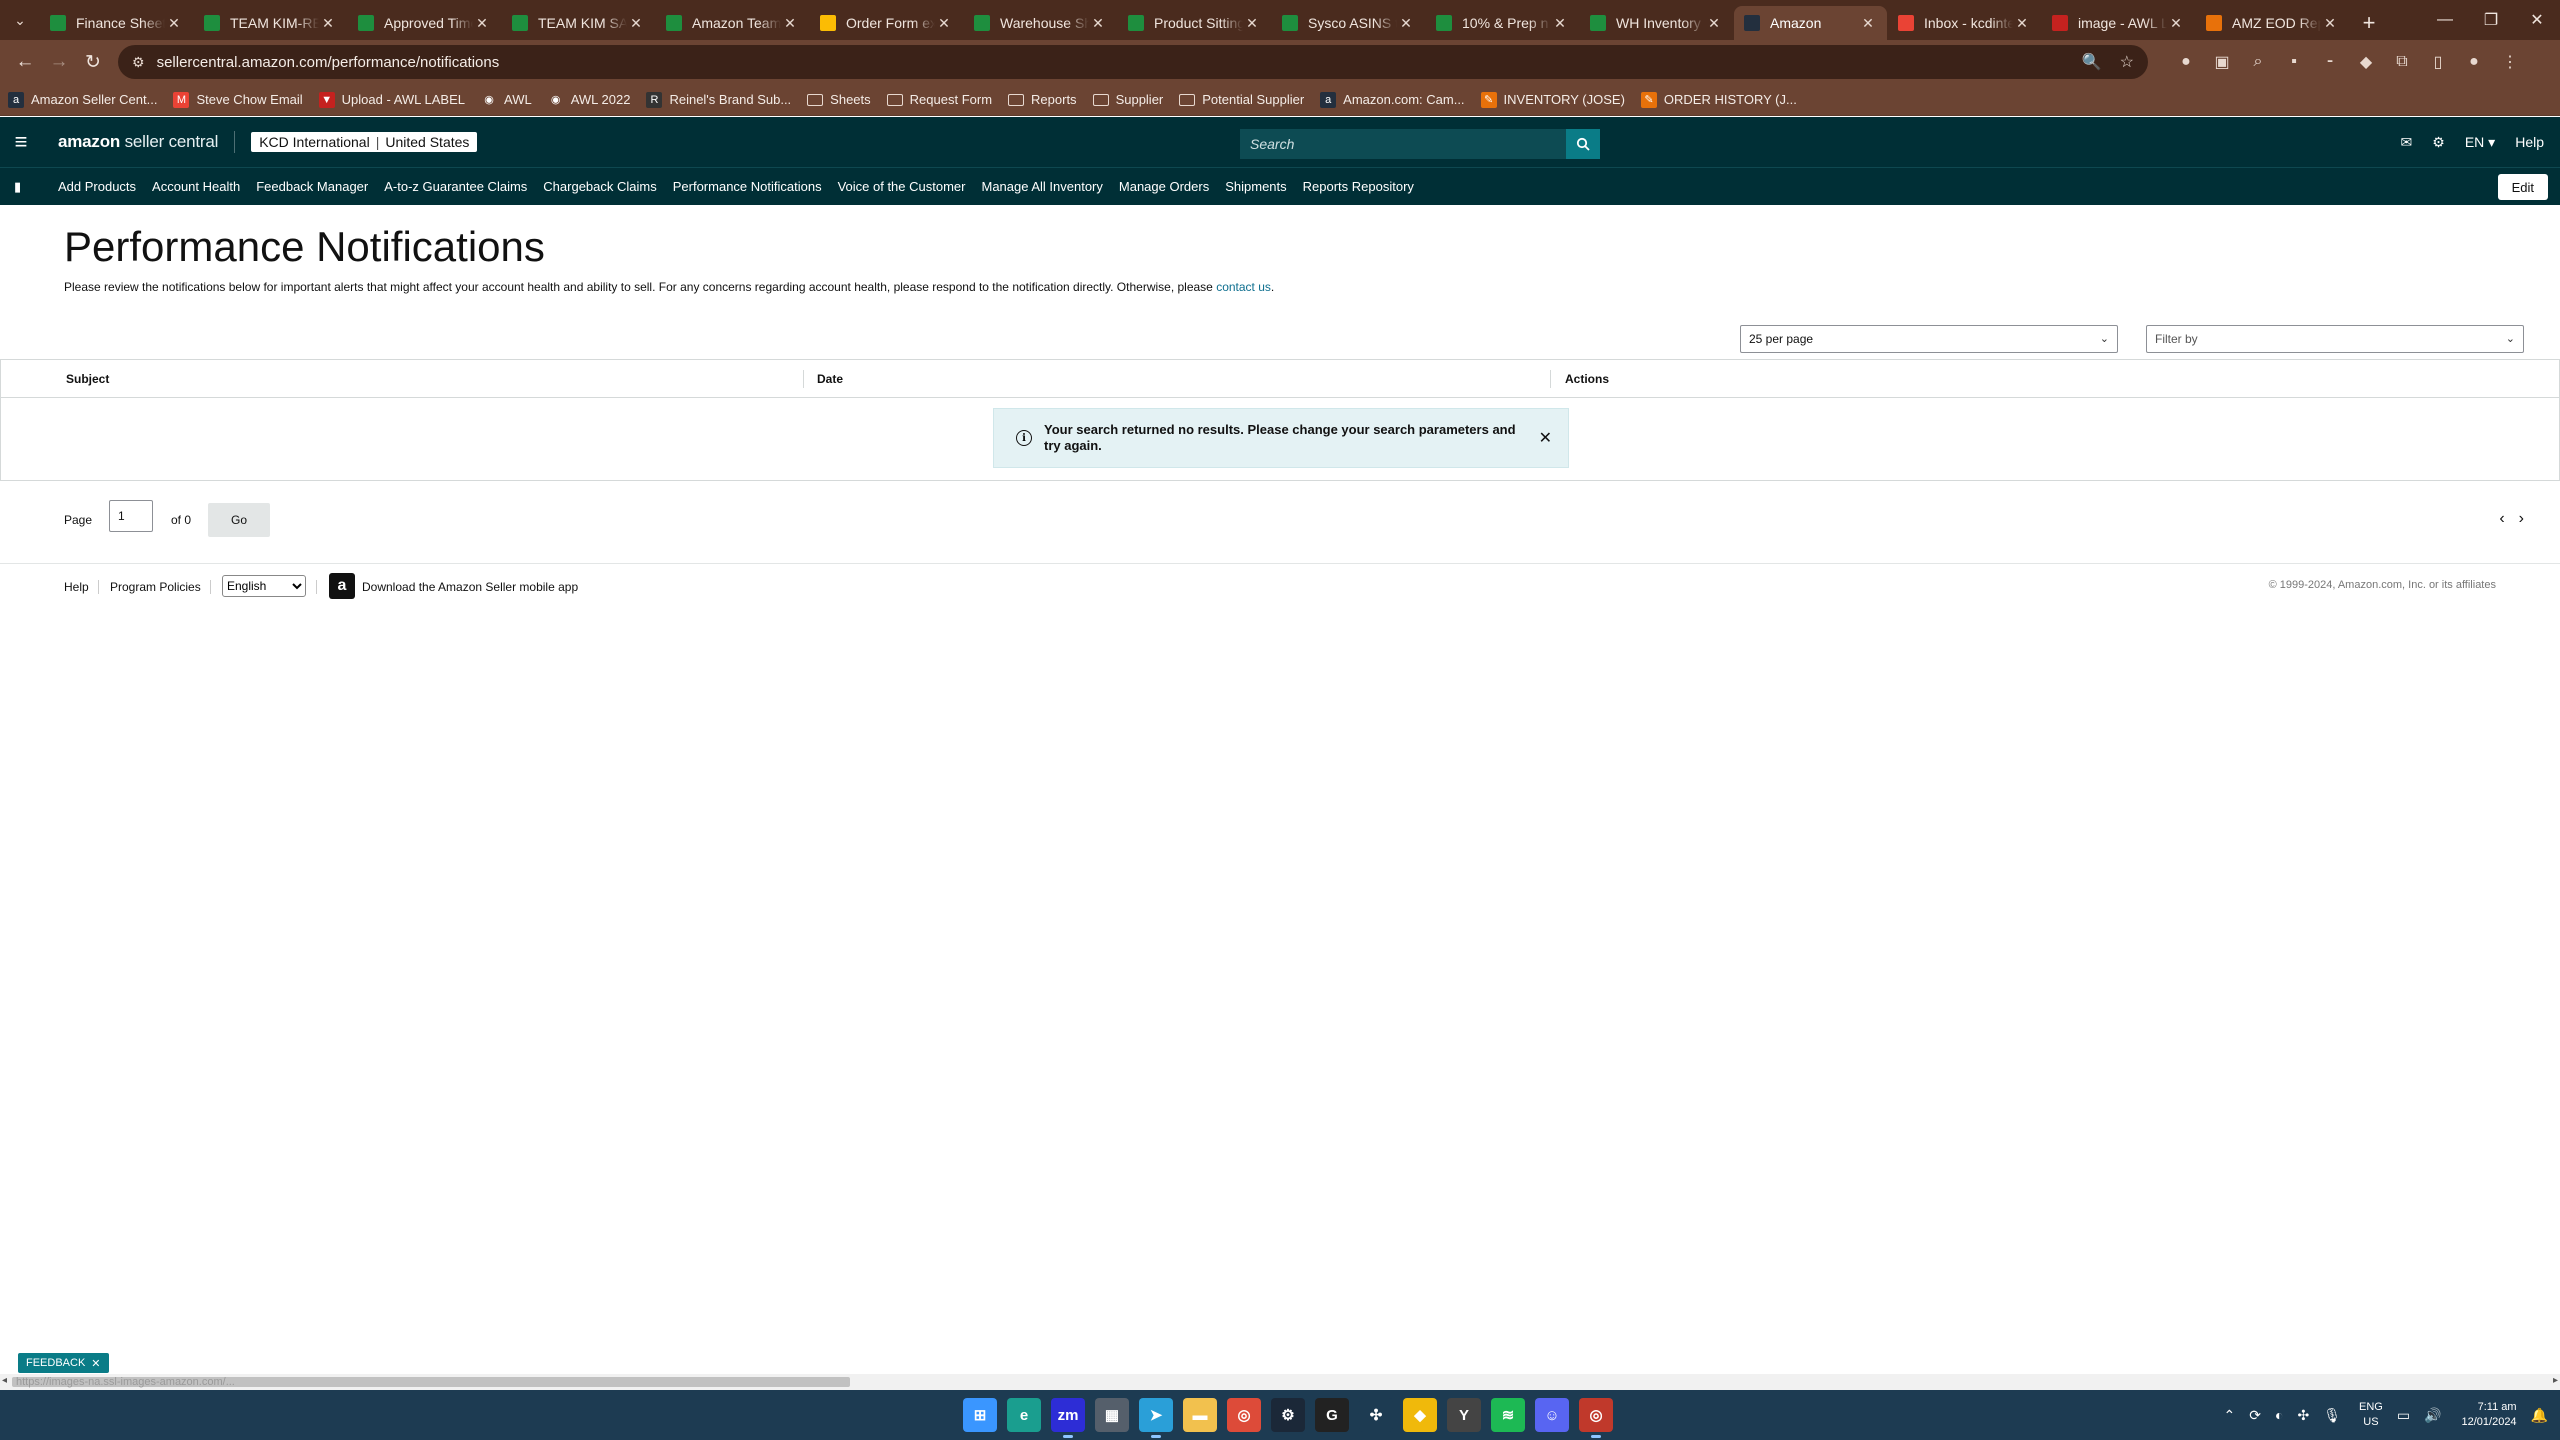  I want to click on calculator-icon: ▦, so click(1112, 1415).